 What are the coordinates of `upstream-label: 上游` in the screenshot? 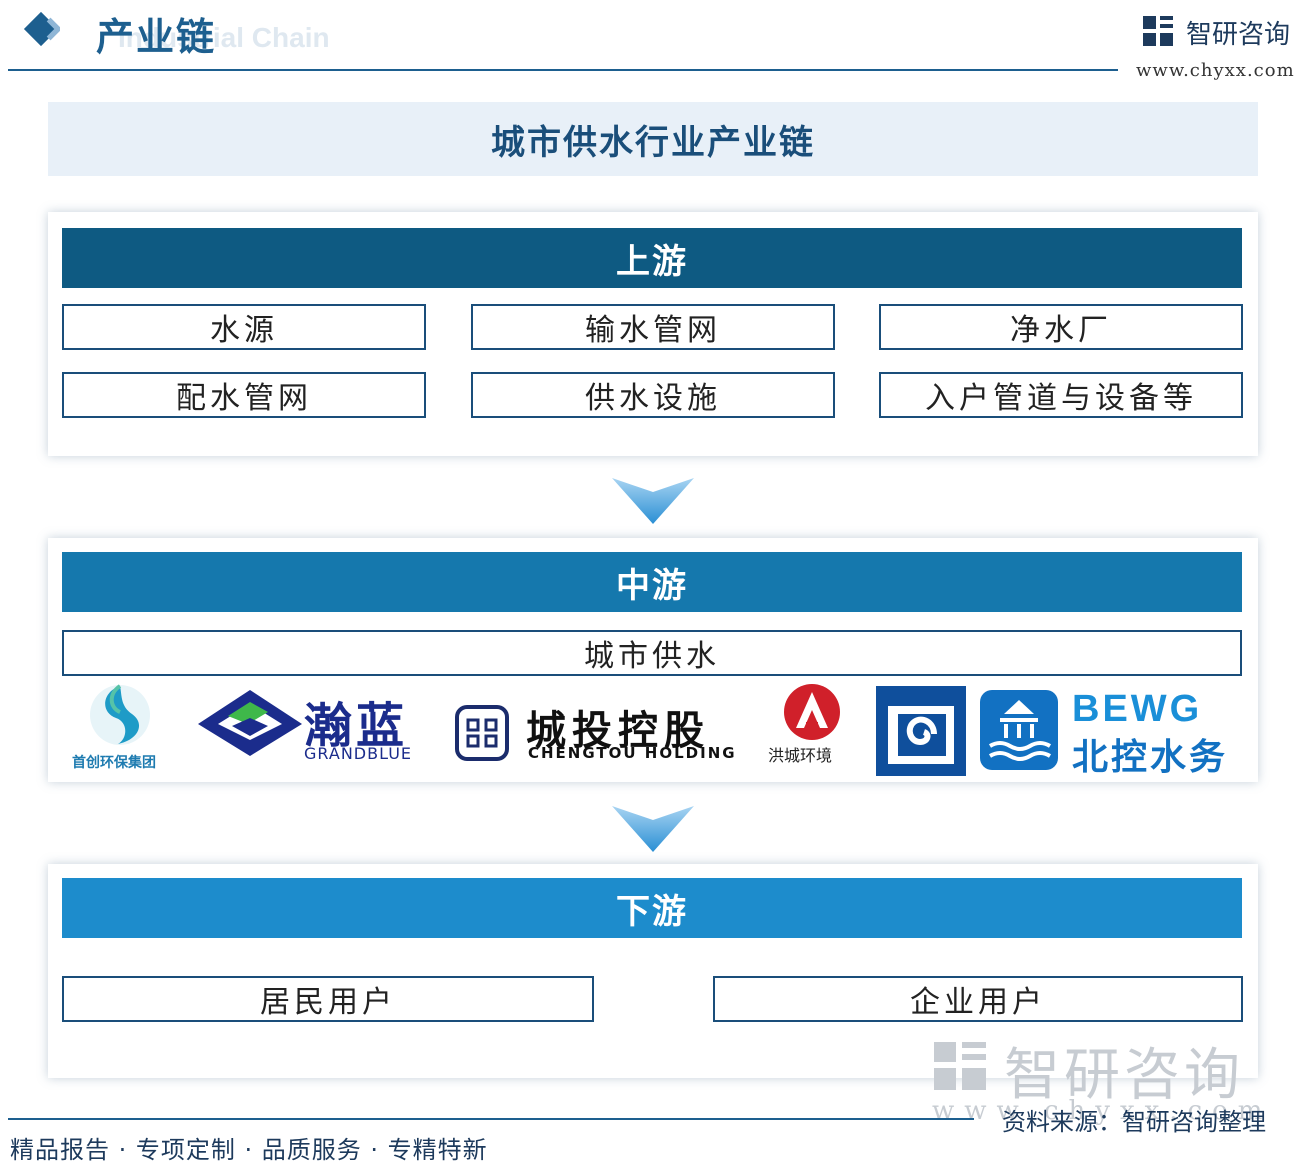 It's located at (652, 258).